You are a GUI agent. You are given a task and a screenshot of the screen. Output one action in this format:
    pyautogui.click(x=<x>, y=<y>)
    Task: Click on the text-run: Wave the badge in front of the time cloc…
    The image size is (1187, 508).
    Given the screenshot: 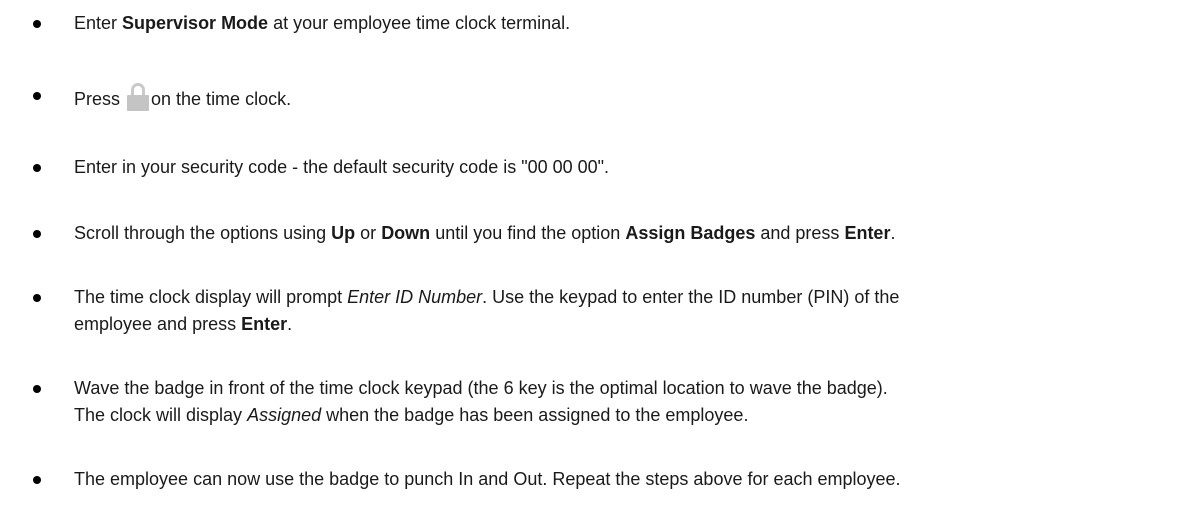 What is the action you would take?
    pyautogui.click(x=481, y=388)
    